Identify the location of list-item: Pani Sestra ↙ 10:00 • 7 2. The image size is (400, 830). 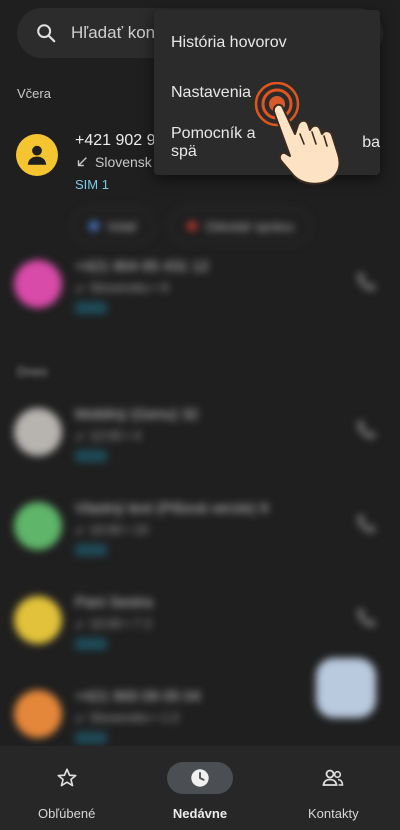
(200, 626).